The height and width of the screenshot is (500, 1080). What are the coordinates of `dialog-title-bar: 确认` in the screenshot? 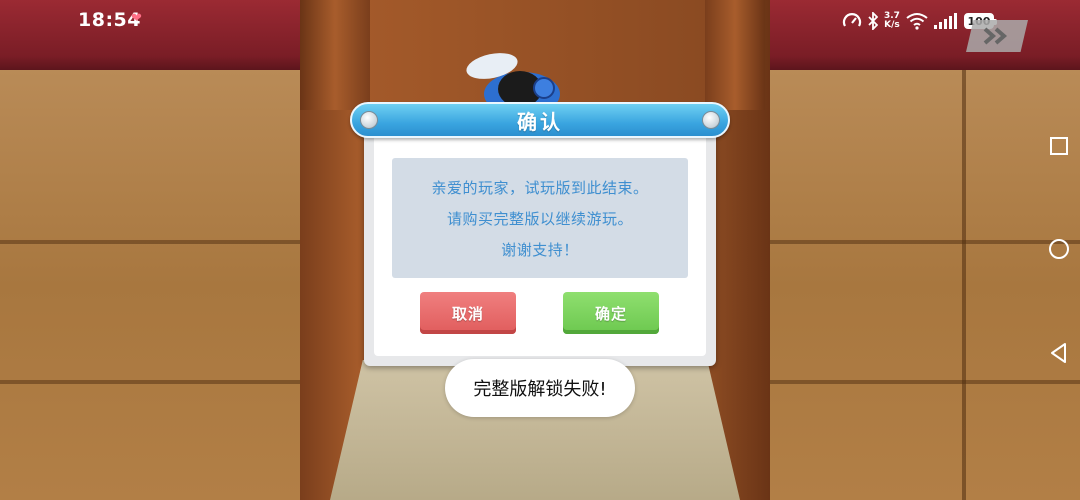 It's located at (540, 120).